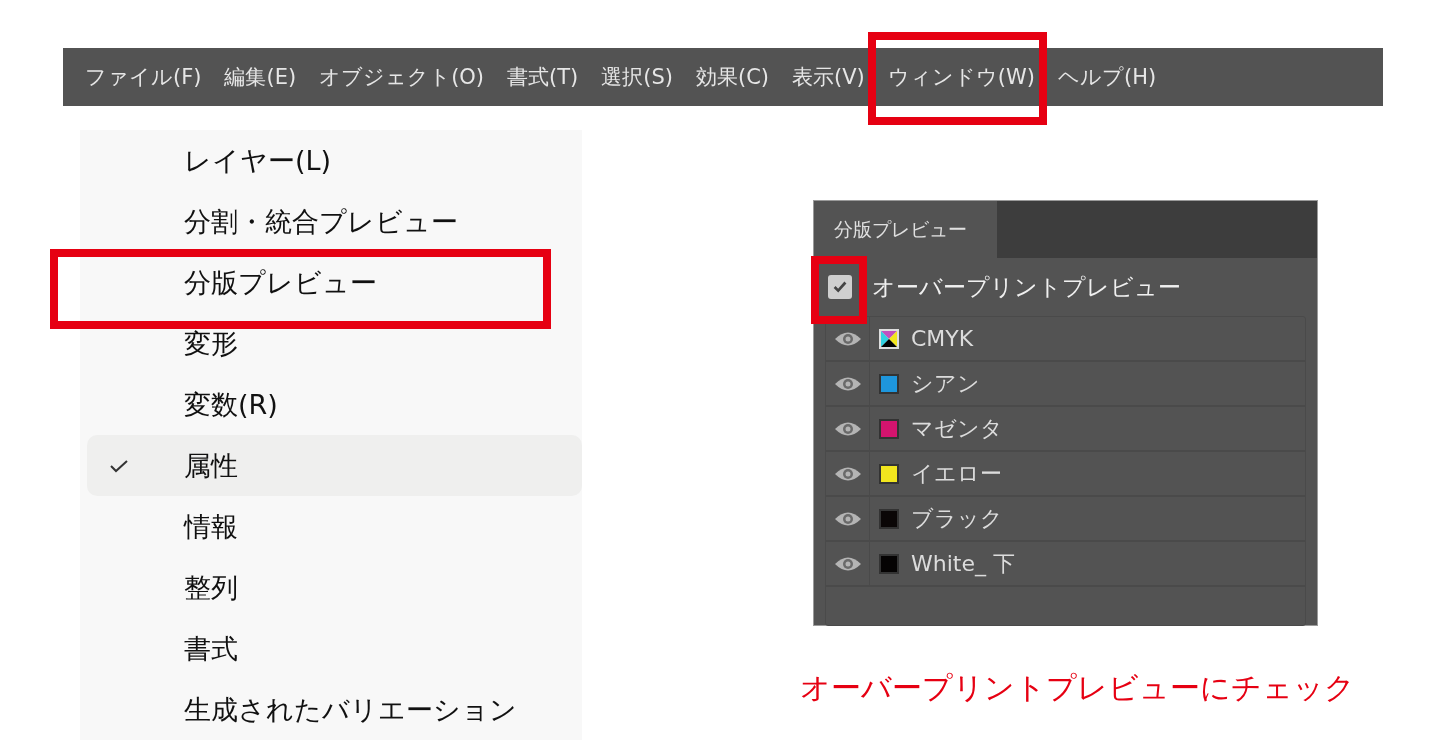 The height and width of the screenshot is (740, 1430). I want to click on checkmark-icon, so click(119, 465).